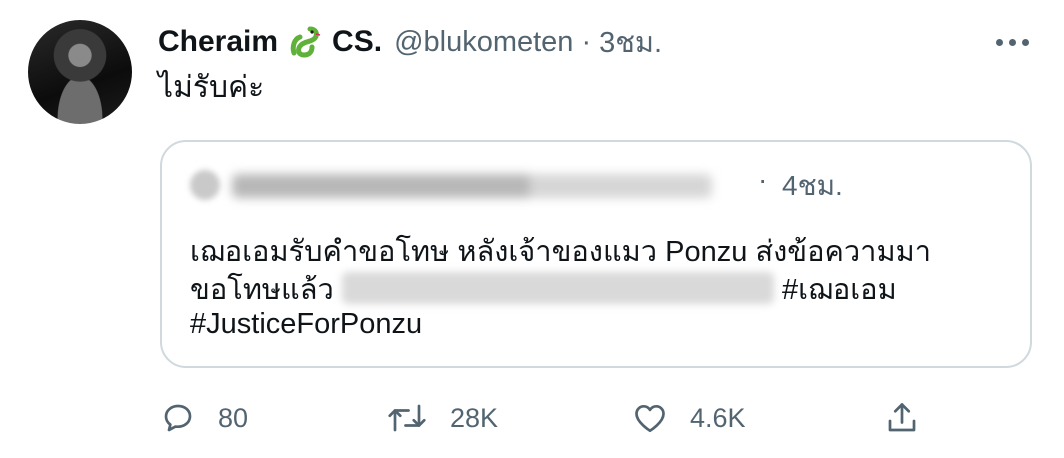 The width and height of the screenshot is (1064, 458). I want to click on display-name-suffix: CS., so click(357, 42).